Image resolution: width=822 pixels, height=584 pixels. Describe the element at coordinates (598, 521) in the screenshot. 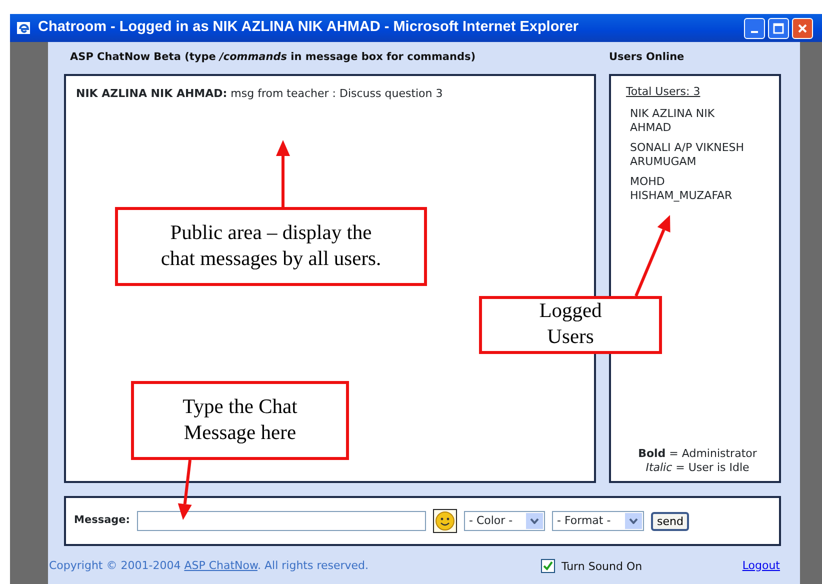

I see `format-select: - Format -` at that location.